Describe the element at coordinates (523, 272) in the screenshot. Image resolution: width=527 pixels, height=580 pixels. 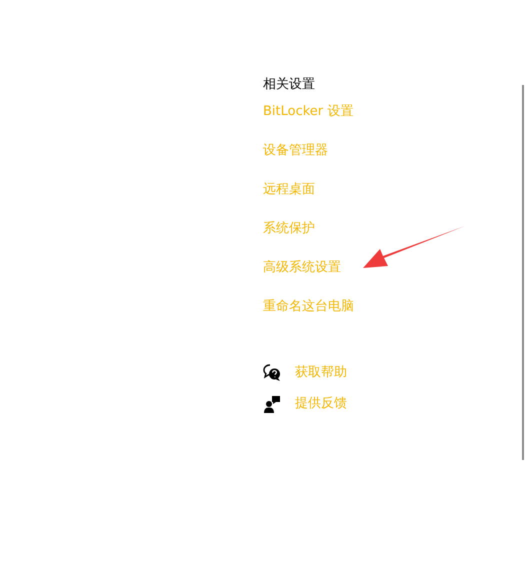
I see `scrollbar` at that location.